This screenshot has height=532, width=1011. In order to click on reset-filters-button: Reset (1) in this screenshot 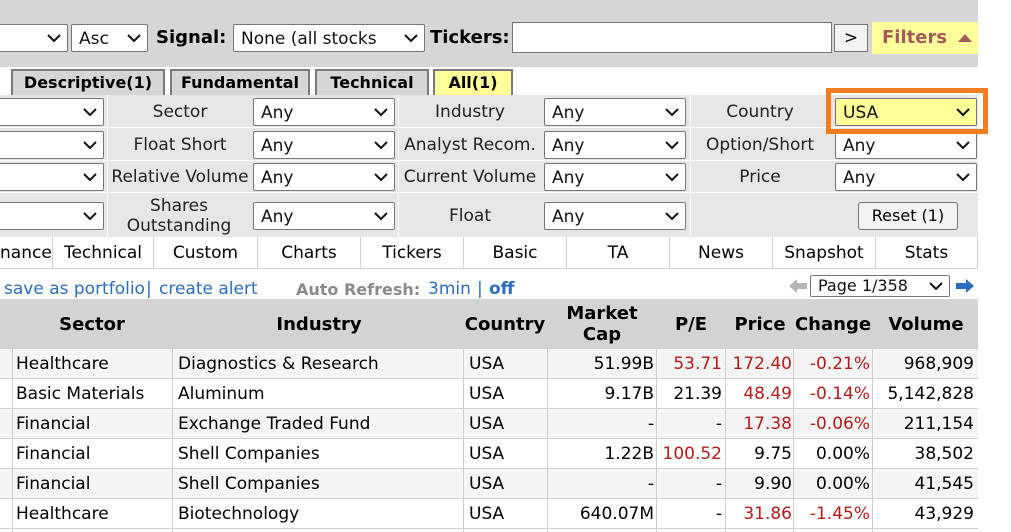, I will do `click(908, 216)`.